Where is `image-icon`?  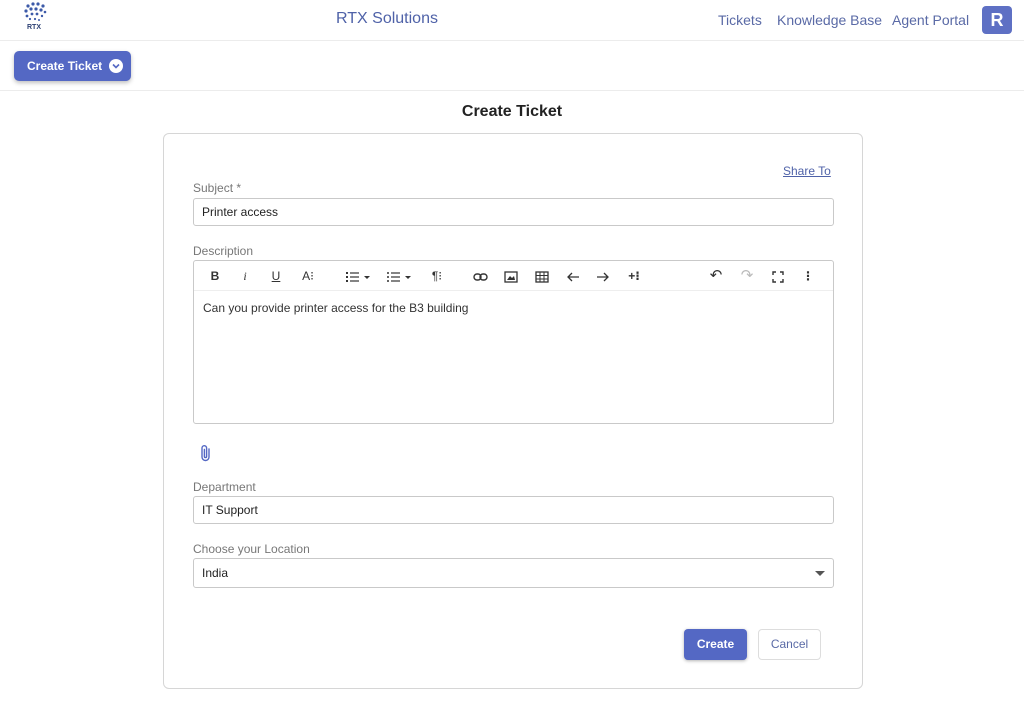 image-icon is located at coordinates (511, 277).